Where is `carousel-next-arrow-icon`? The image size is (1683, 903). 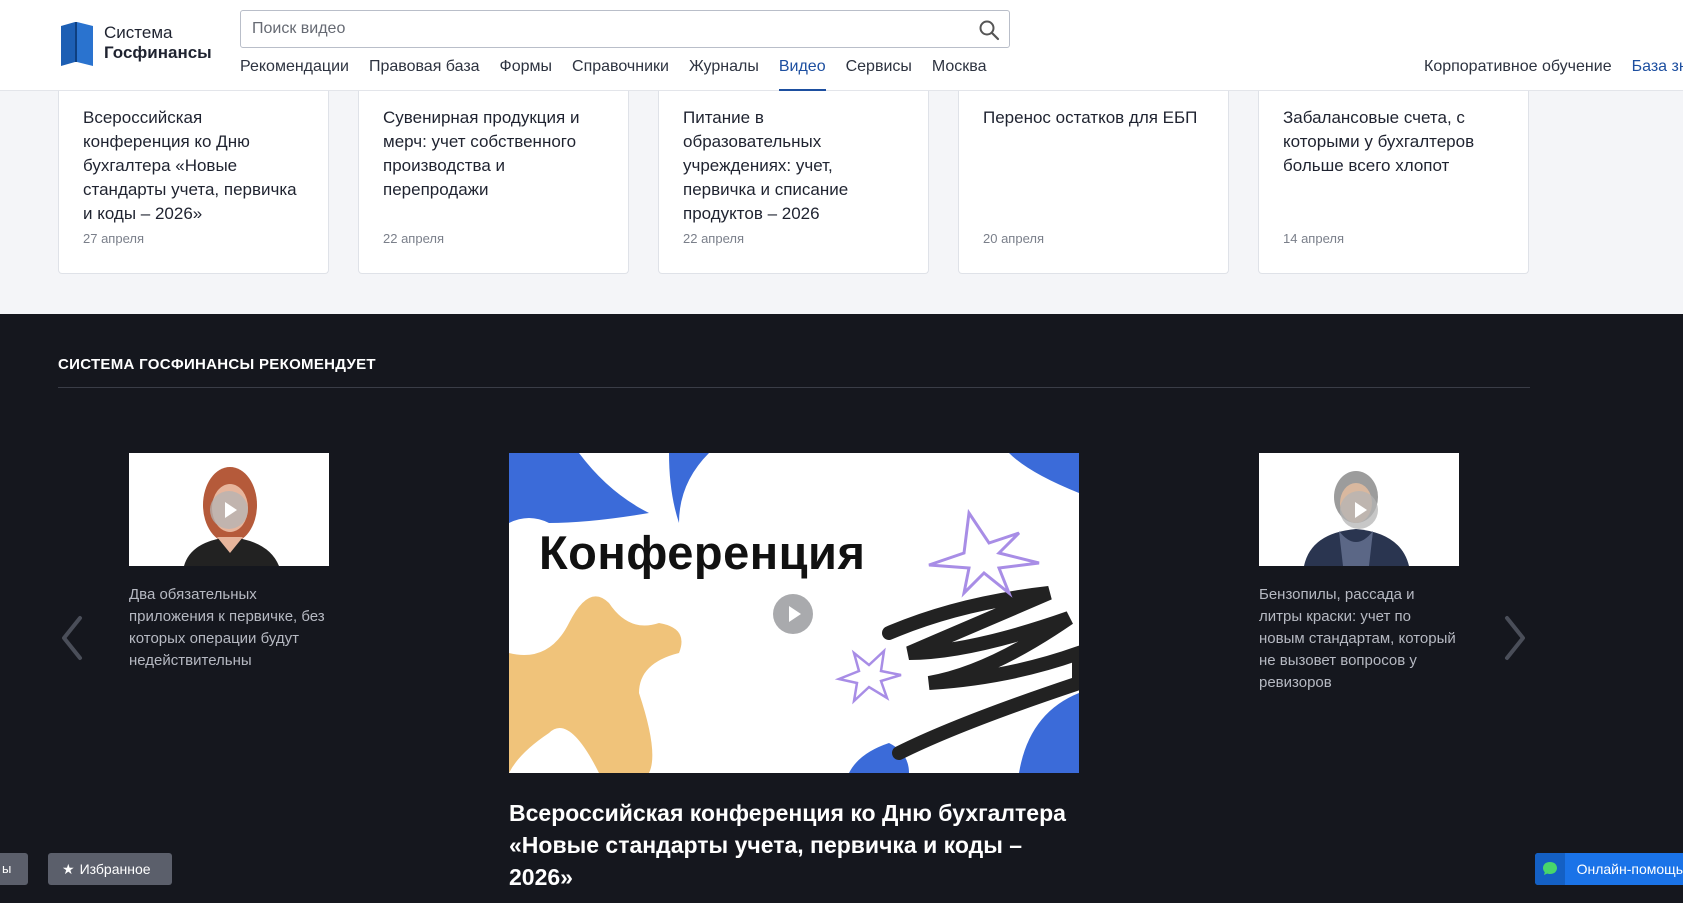
carousel-next-arrow-icon is located at coordinates (1515, 638).